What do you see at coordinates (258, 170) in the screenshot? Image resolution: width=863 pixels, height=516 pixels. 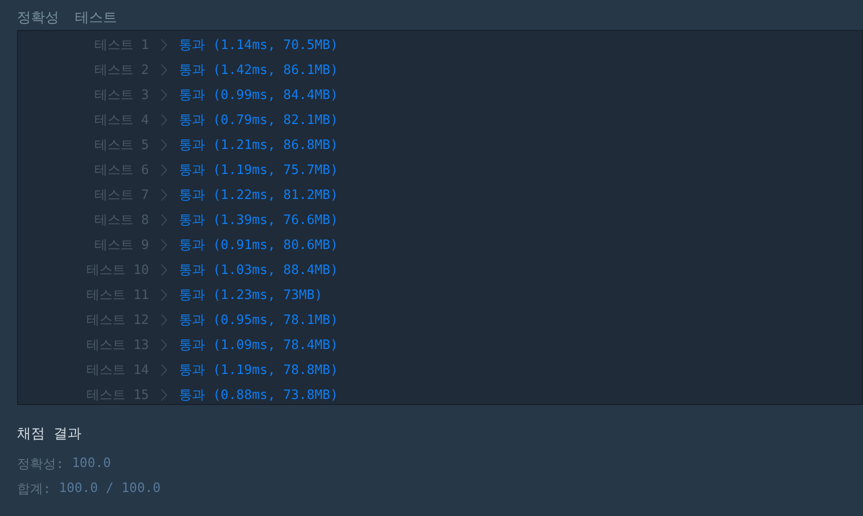 I see `test-result: 통과 (1.19ms, 75.7MB)` at bounding box center [258, 170].